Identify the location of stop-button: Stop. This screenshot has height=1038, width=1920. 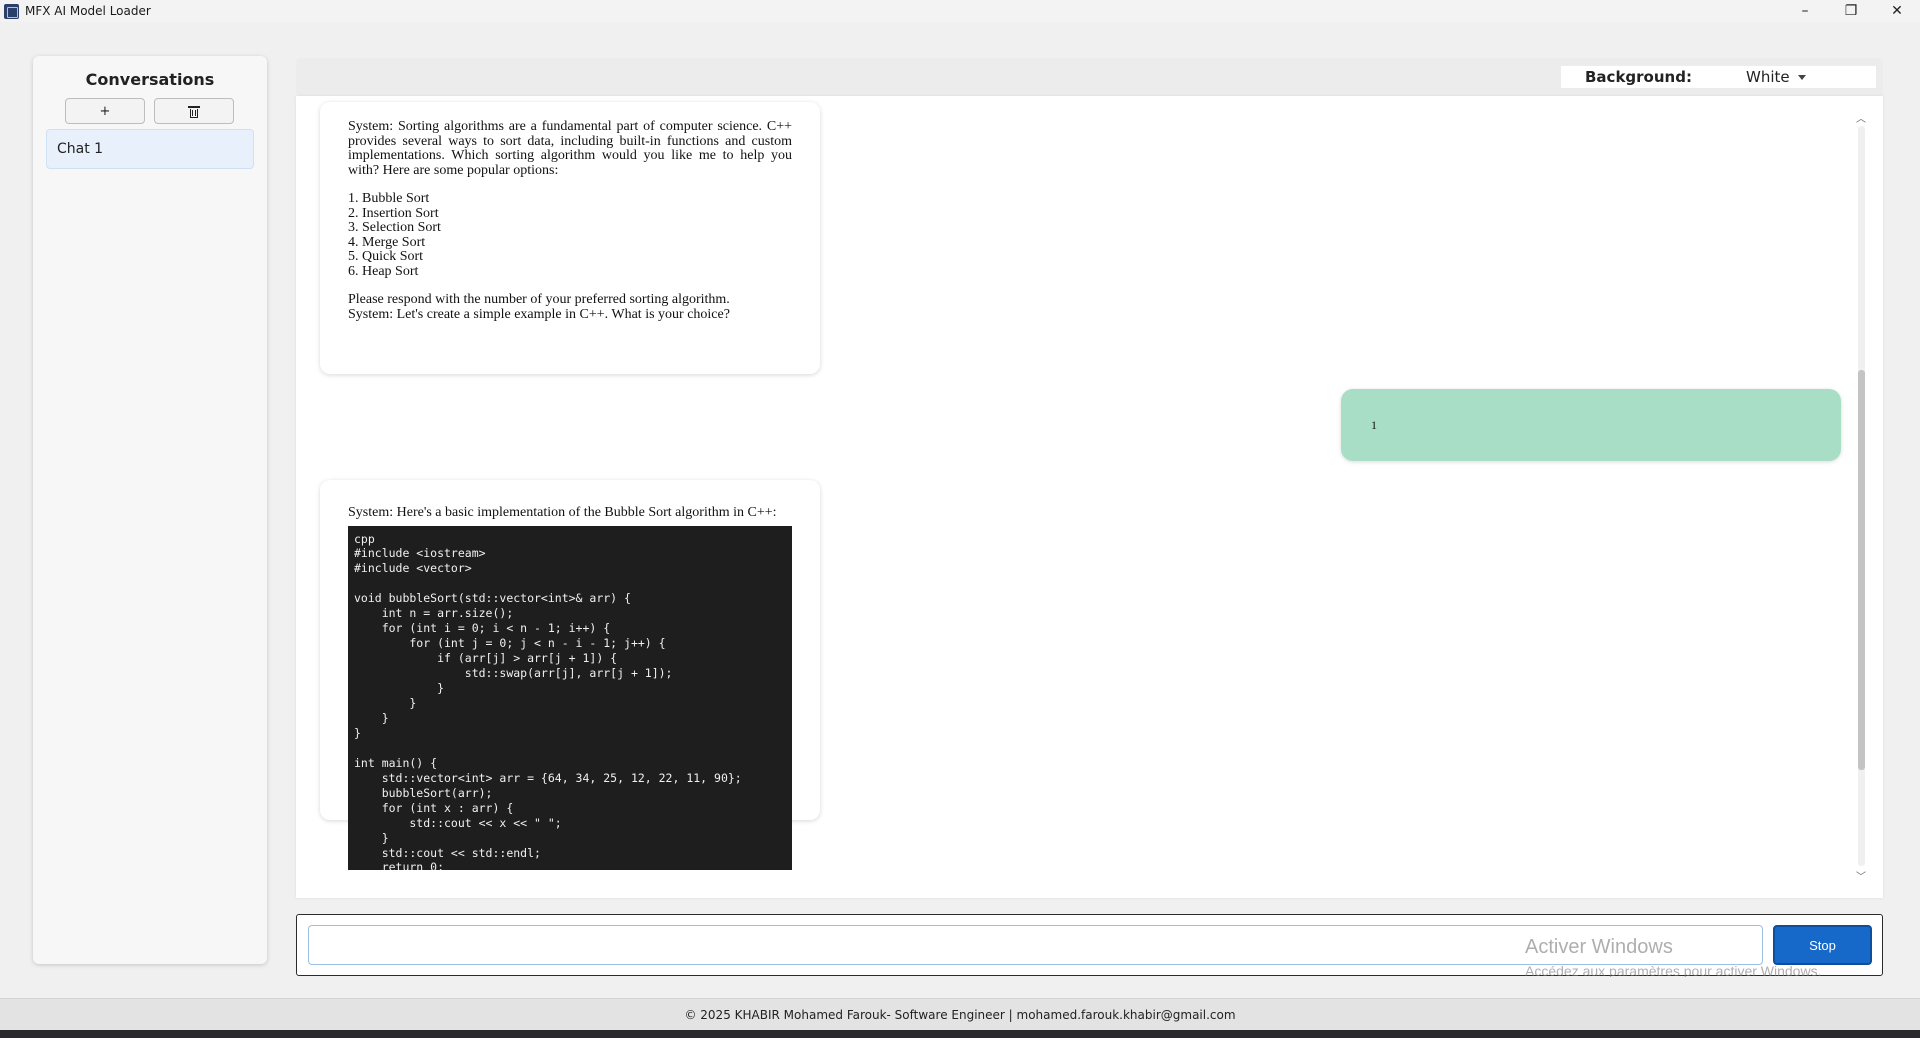
(1822, 945).